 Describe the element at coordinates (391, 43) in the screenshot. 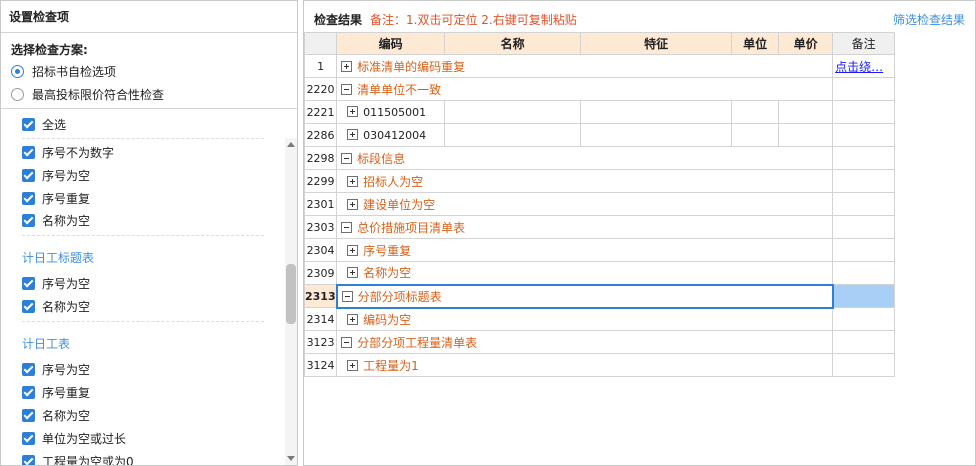

I see `column-header-code: 编码` at that location.